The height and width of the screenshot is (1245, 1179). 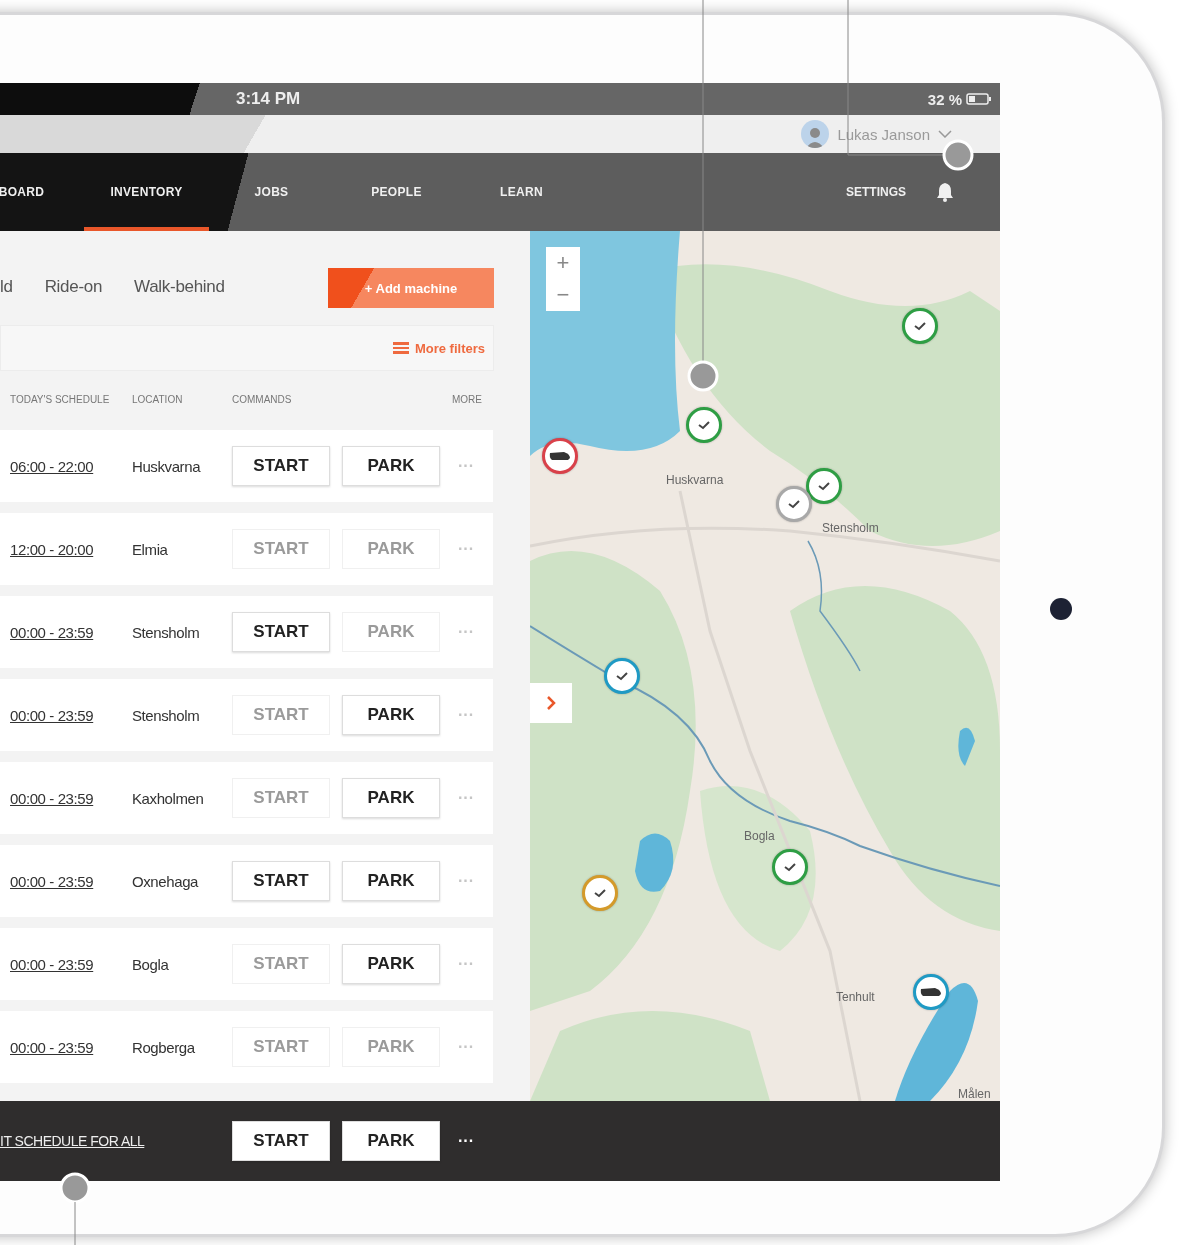 I want to click on nav-tab: LEARN, so click(x=521, y=192).